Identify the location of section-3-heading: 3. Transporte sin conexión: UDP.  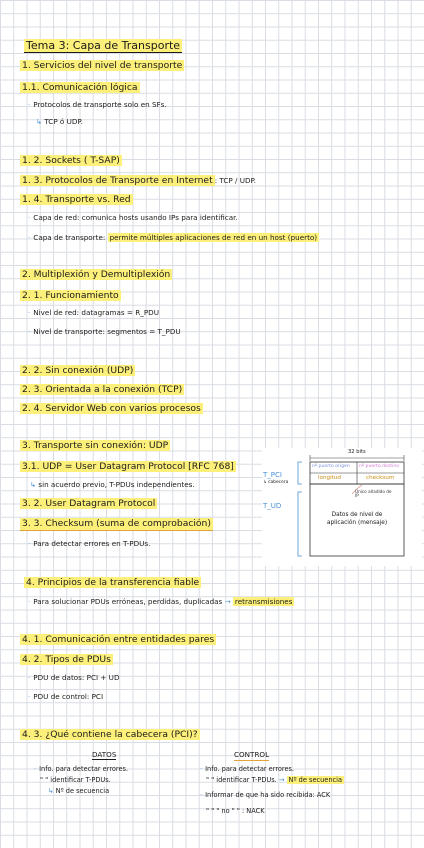
(95, 445).